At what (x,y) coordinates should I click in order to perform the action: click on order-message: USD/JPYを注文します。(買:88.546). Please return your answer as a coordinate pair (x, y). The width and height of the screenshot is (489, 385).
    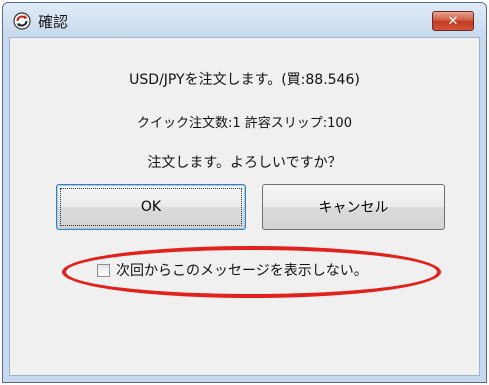
    Looking at the image, I should click on (244, 80).